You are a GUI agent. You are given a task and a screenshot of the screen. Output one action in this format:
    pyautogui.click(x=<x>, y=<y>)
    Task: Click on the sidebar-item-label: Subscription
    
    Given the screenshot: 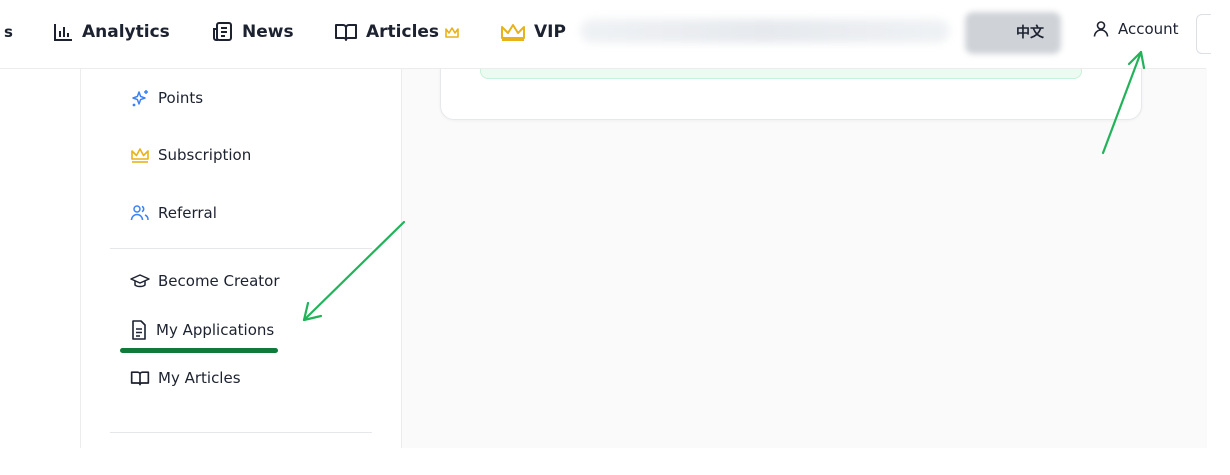 What is the action you would take?
    pyautogui.click(x=205, y=155)
    